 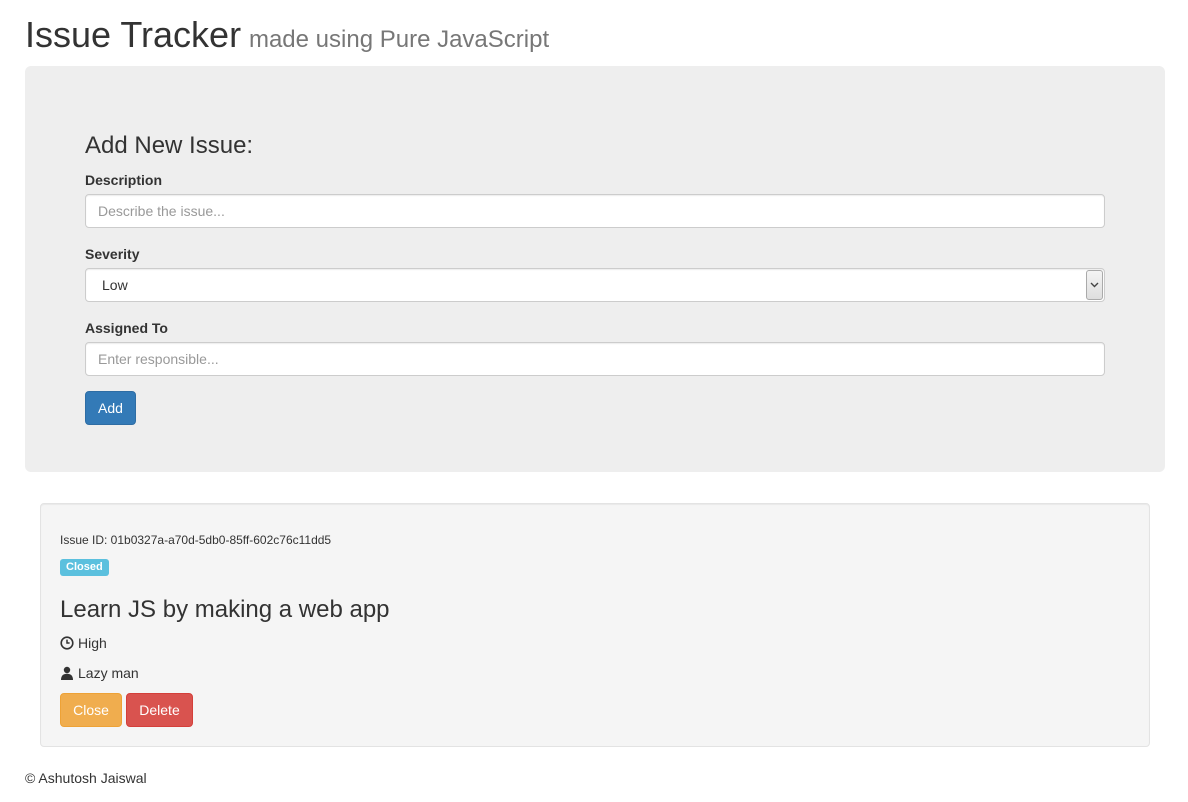 What do you see at coordinates (169, 145) in the screenshot?
I see `form-heading: Add New Issue:` at bounding box center [169, 145].